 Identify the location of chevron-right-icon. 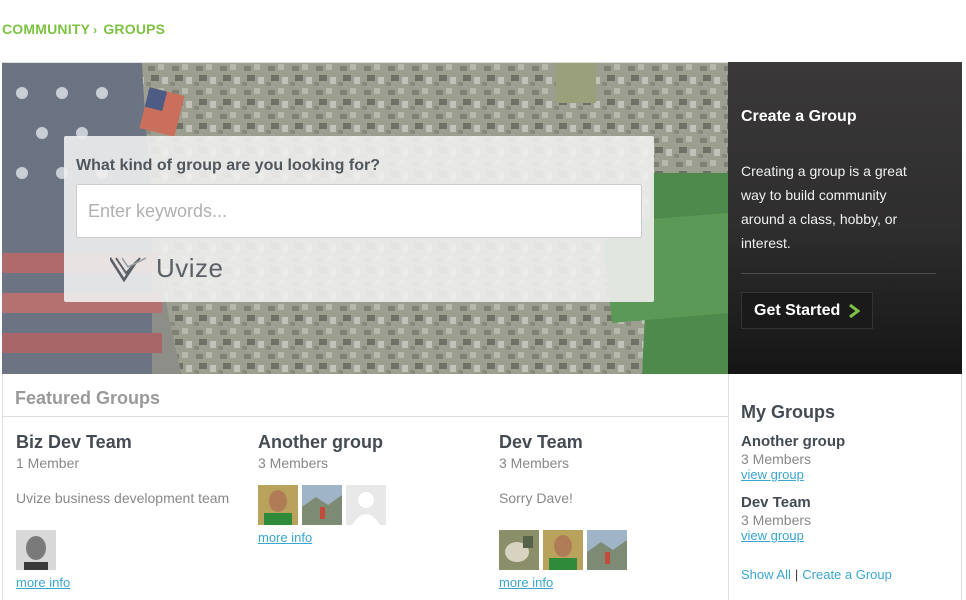
(855, 310).